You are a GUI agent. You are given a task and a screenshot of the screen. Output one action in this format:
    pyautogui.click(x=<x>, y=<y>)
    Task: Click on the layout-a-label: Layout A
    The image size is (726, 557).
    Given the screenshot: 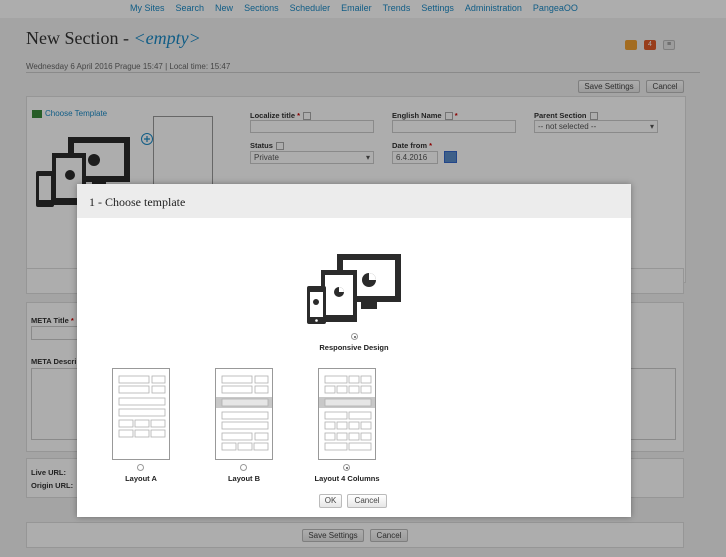 What is the action you would take?
    pyautogui.click(x=141, y=478)
    